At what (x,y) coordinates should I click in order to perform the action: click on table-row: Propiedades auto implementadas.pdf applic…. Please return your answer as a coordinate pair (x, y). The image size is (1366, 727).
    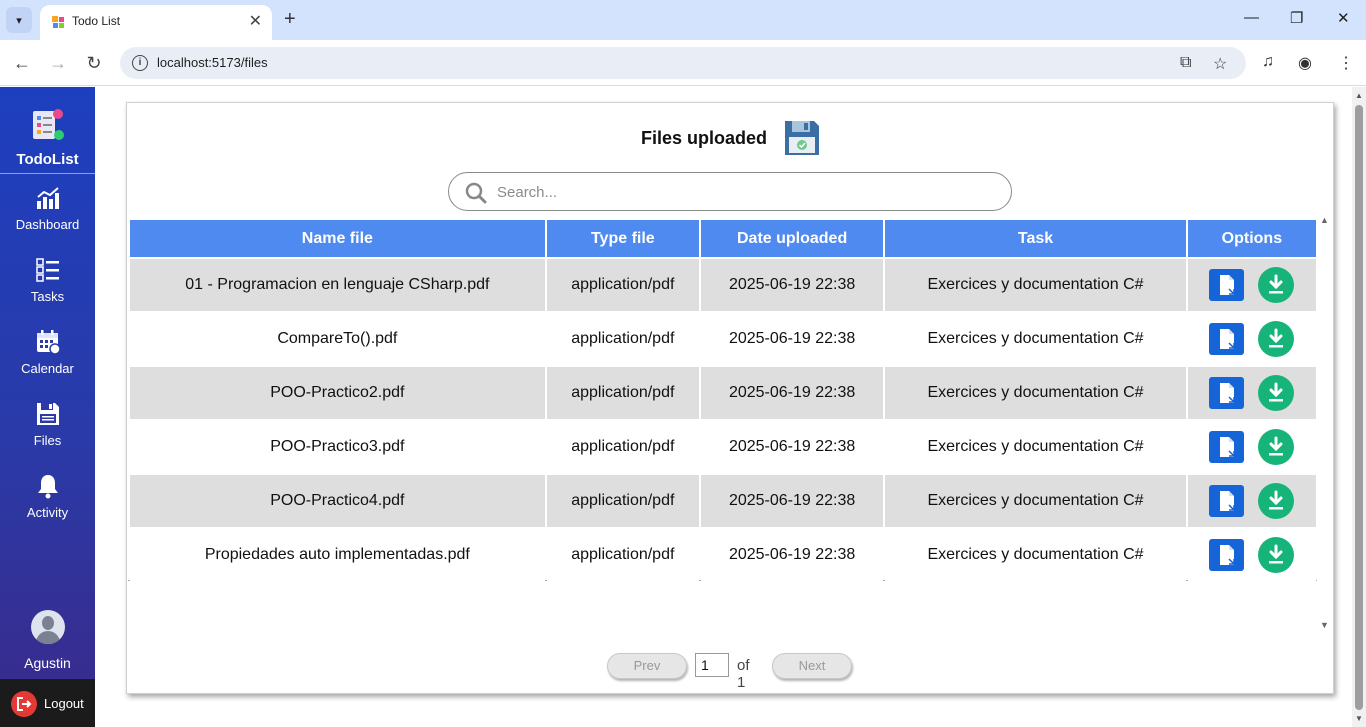
    Looking at the image, I should click on (723, 555).